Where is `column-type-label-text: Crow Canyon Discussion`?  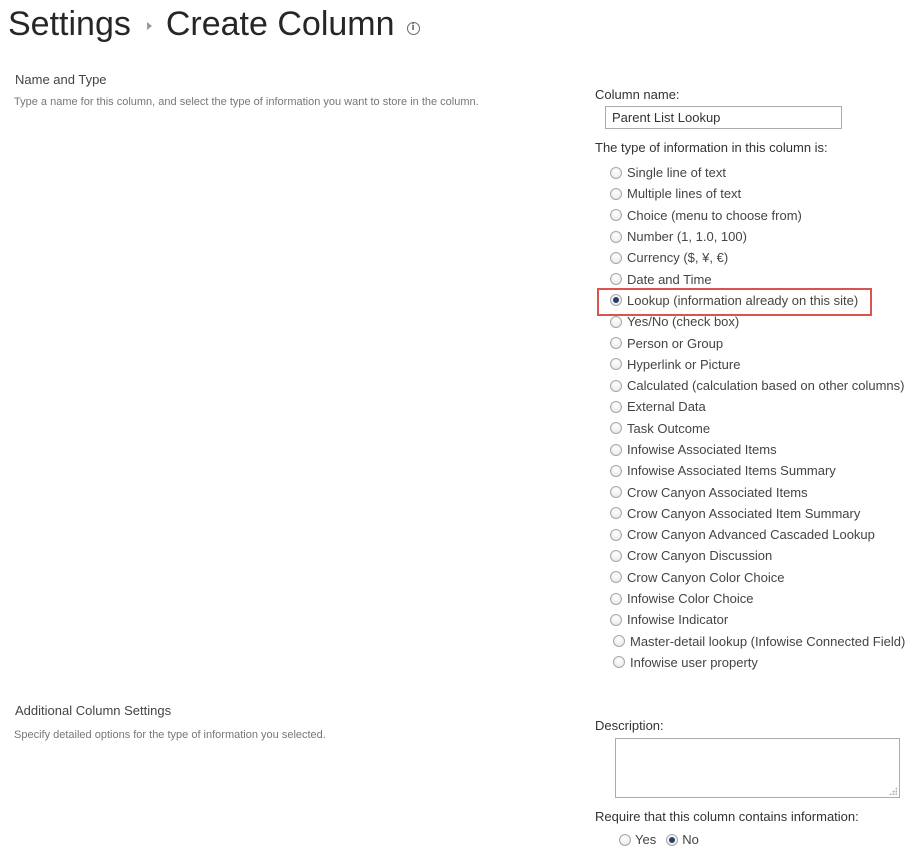
column-type-label-text: Crow Canyon Discussion is located at coordinates (699, 555).